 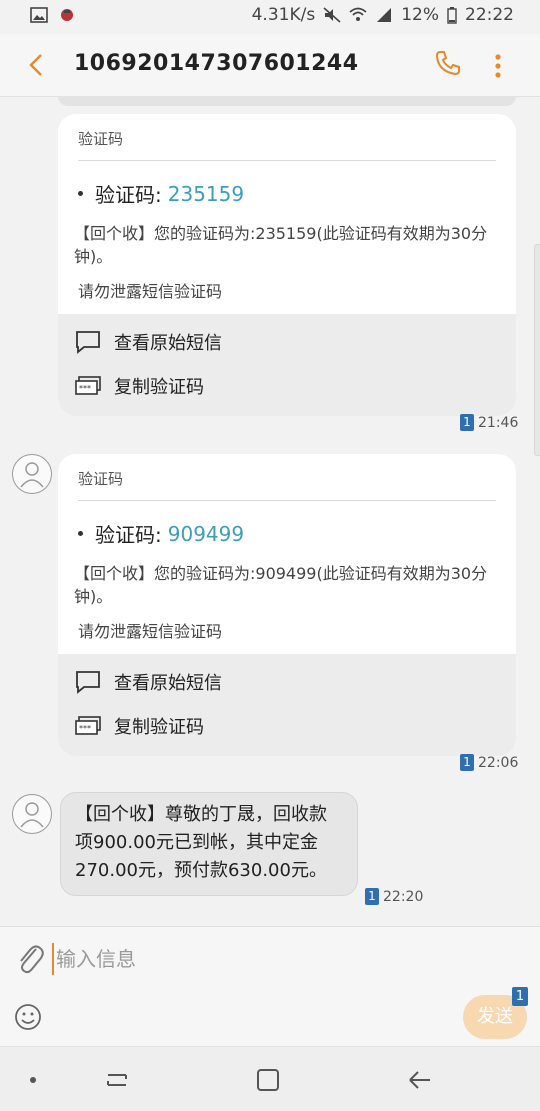 I want to click on dot-icon, so click(x=33, y=1080).